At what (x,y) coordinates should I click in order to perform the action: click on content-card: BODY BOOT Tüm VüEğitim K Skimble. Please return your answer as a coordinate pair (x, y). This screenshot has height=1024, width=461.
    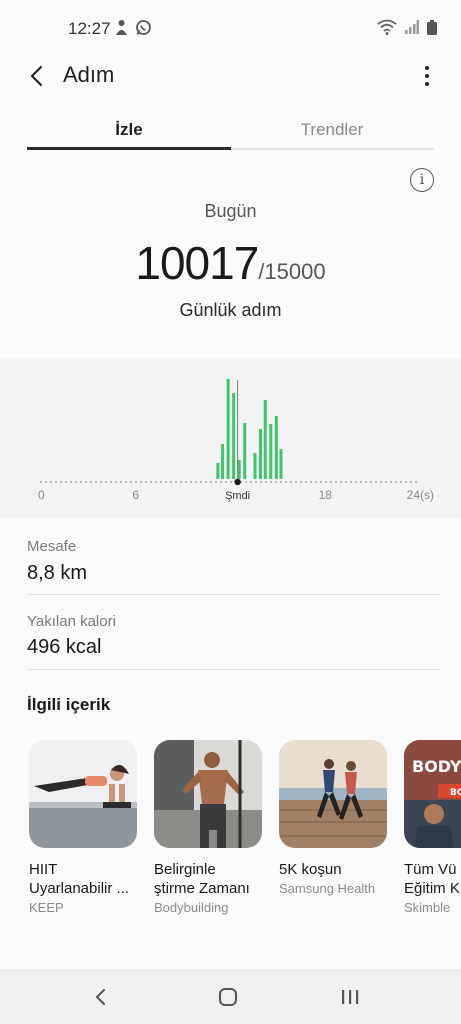
    Looking at the image, I should click on (432, 827).